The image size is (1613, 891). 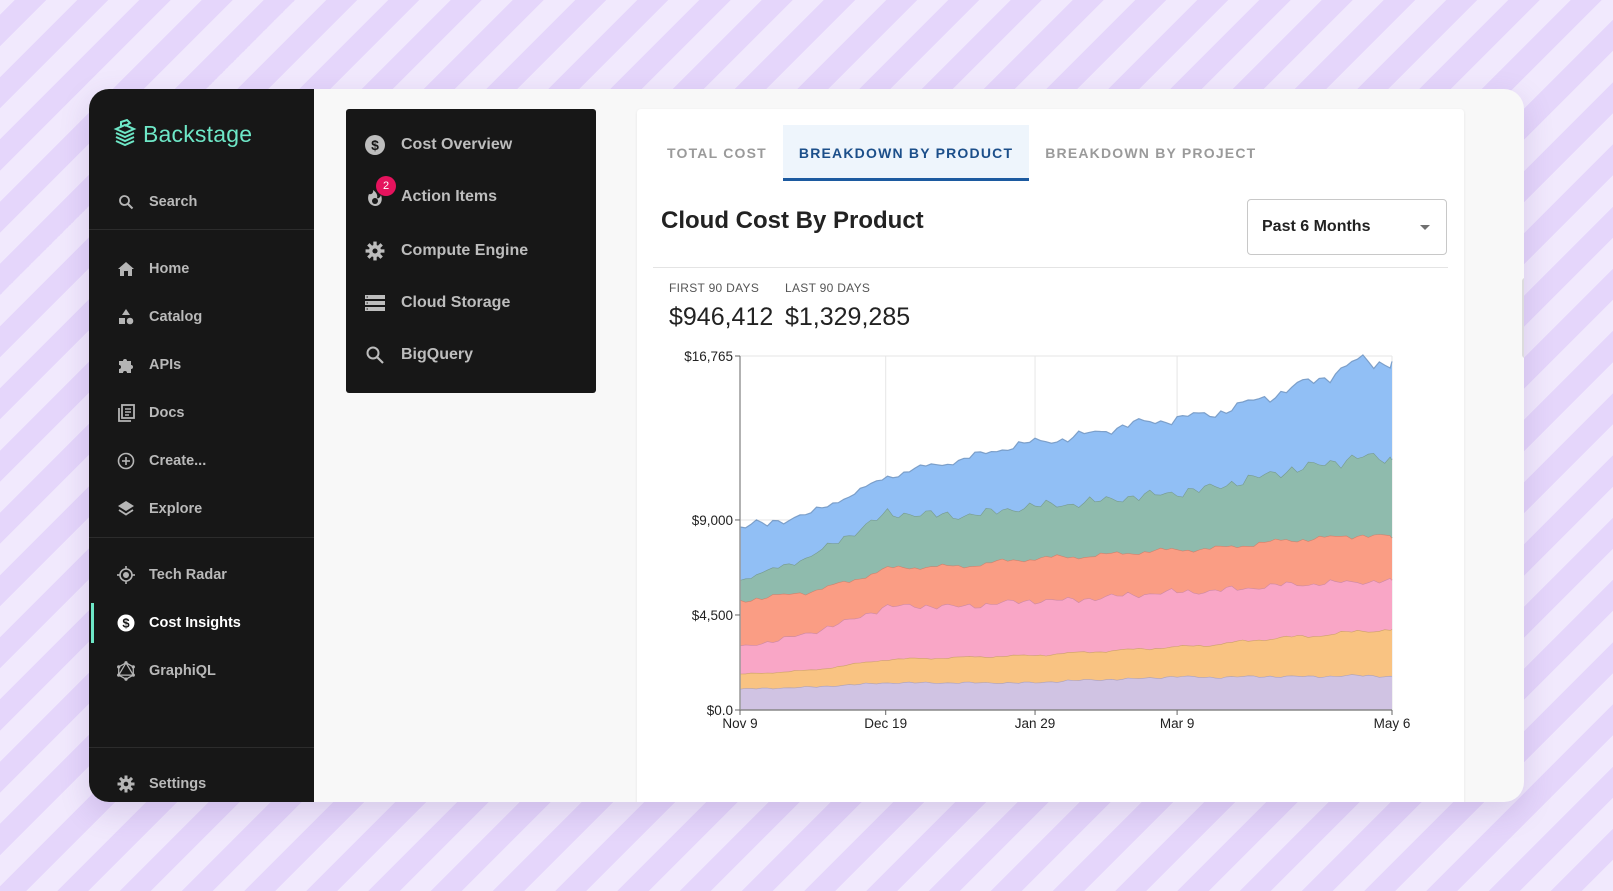 What do you see at coordinates (126, 365) in the screenshot?
I see `puzzle-icon` at bounding box center [126, 365].